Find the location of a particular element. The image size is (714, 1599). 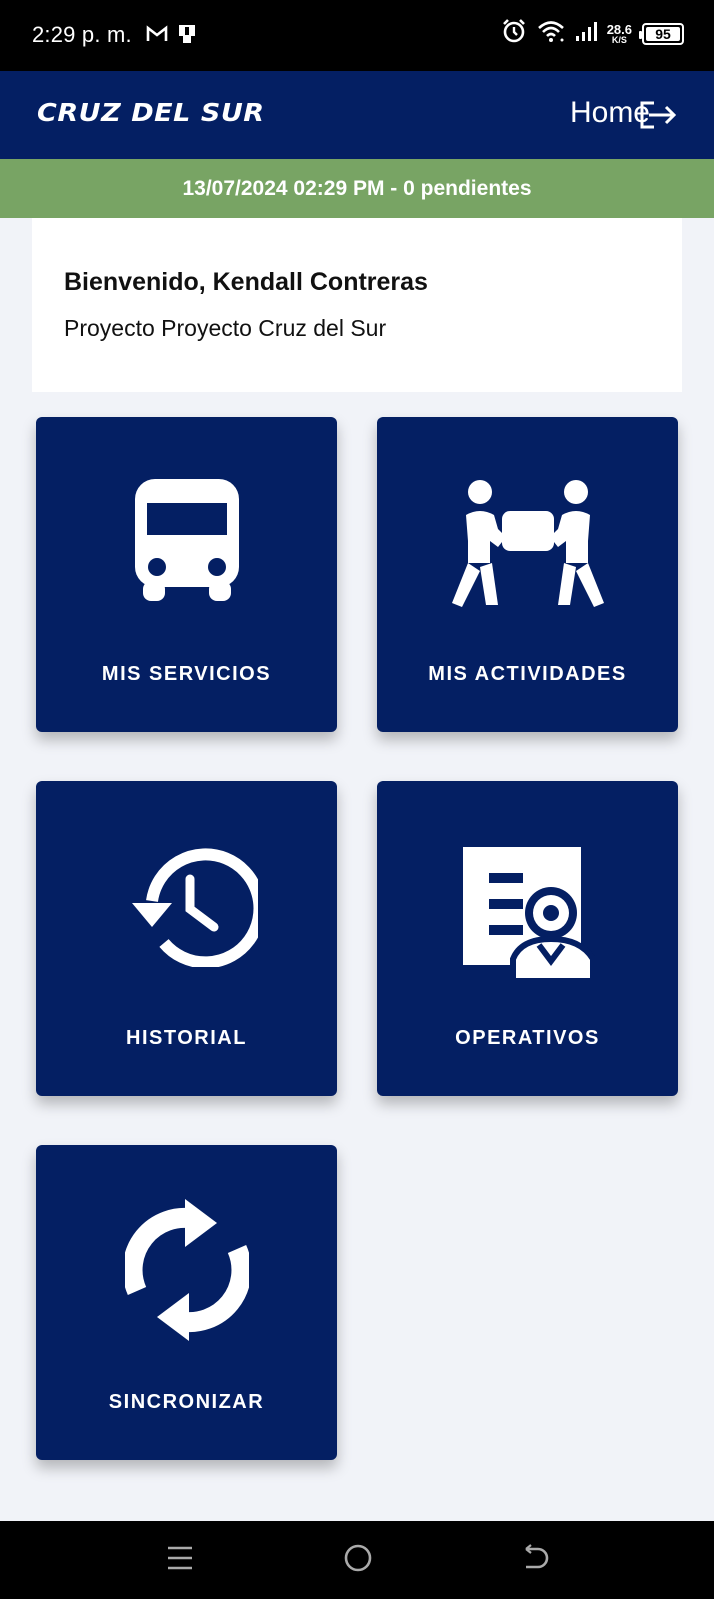

battery-level: 95 is located at coordinates (663, 33).